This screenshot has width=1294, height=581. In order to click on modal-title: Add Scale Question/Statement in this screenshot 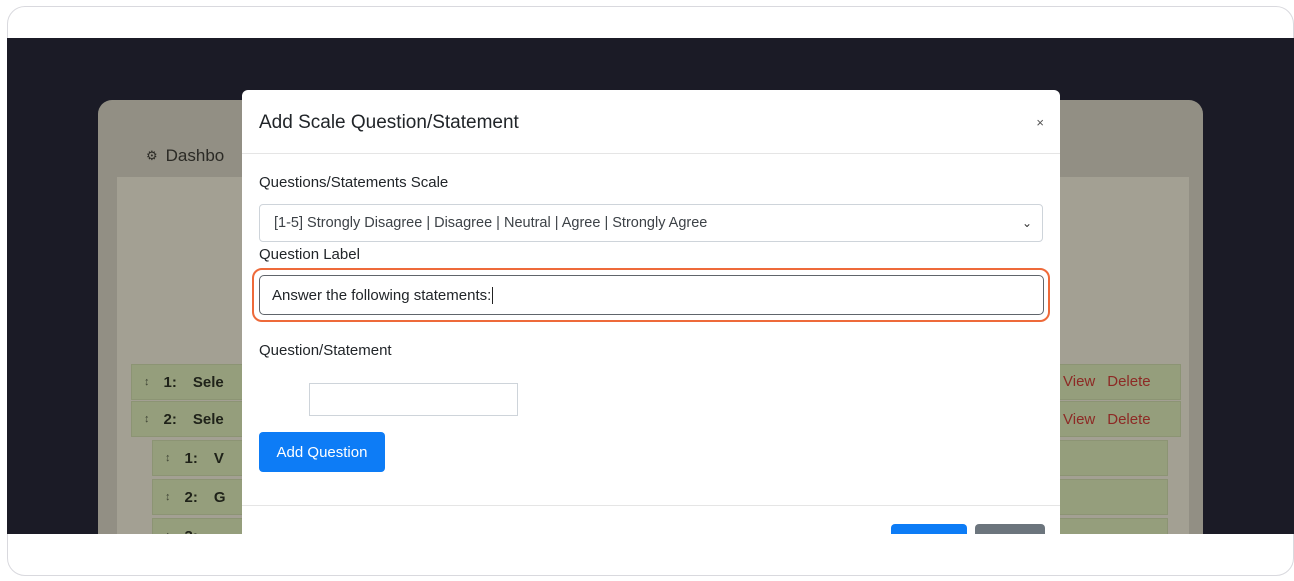, I will do `click(389, 122)`.